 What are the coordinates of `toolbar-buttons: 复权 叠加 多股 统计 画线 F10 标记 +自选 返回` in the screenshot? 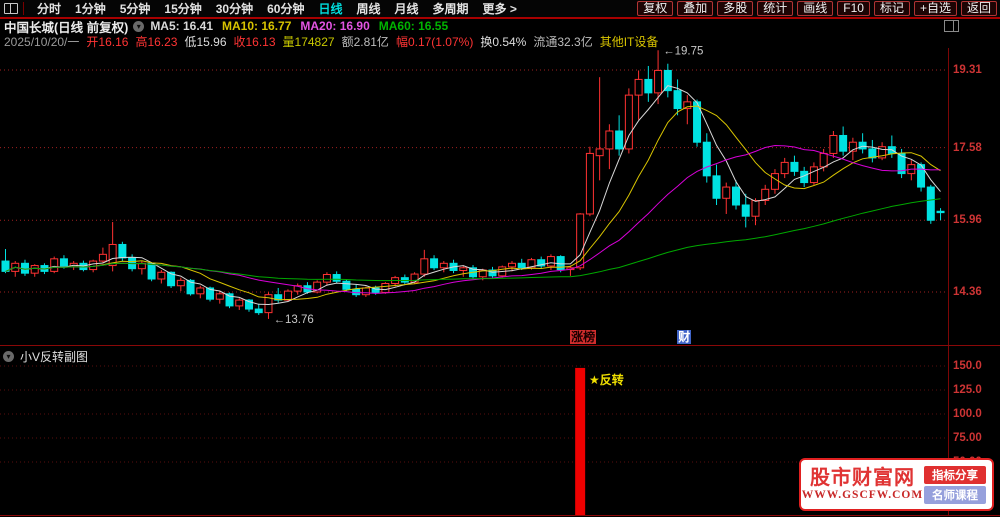 It's located at (816, 8).